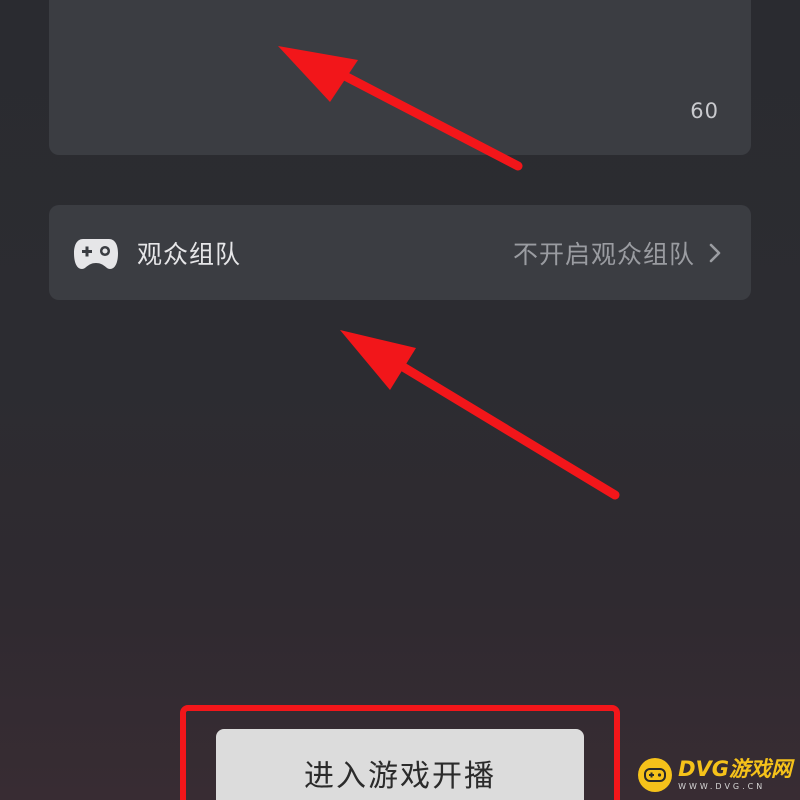 Image resolution: width=800 pixels, height=800 pixels. Describe the element at coordinates (189, 254) in the screenshot. I see `audience-team-label: 观众组队` at that location.